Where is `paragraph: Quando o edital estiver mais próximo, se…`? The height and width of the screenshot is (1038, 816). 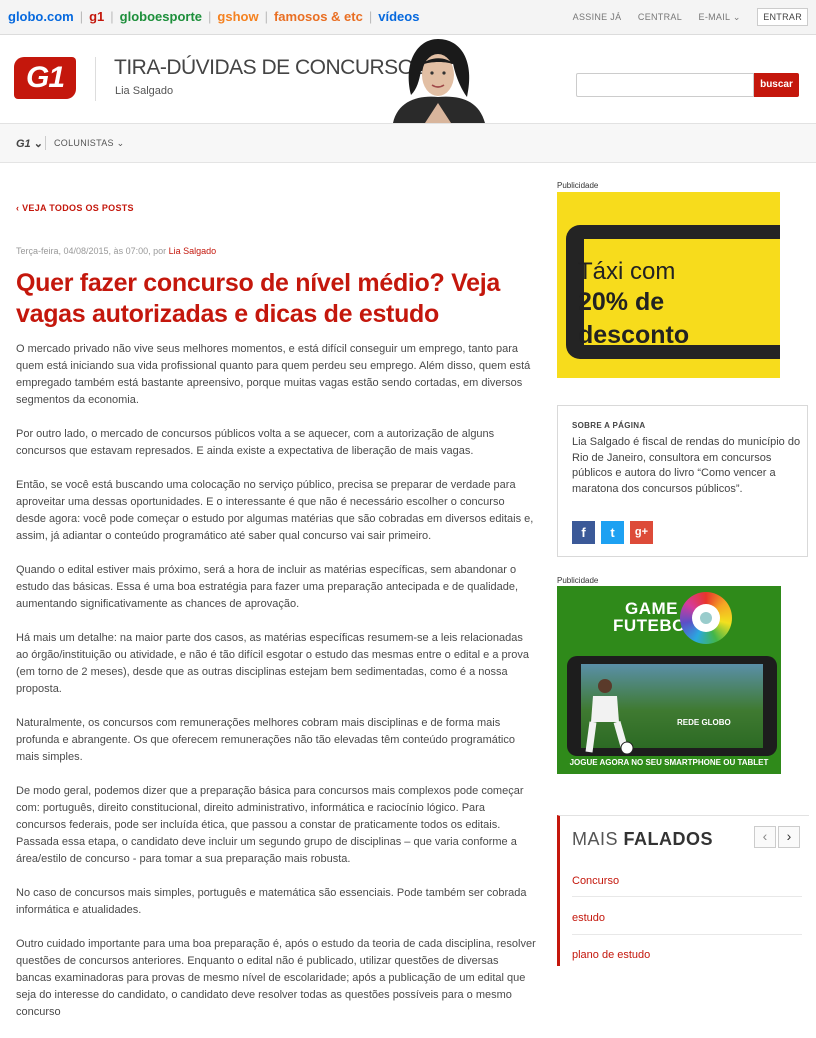
paragraph: Quando o edital estiver mais próximo, se… is located at coordinates (267, 587).